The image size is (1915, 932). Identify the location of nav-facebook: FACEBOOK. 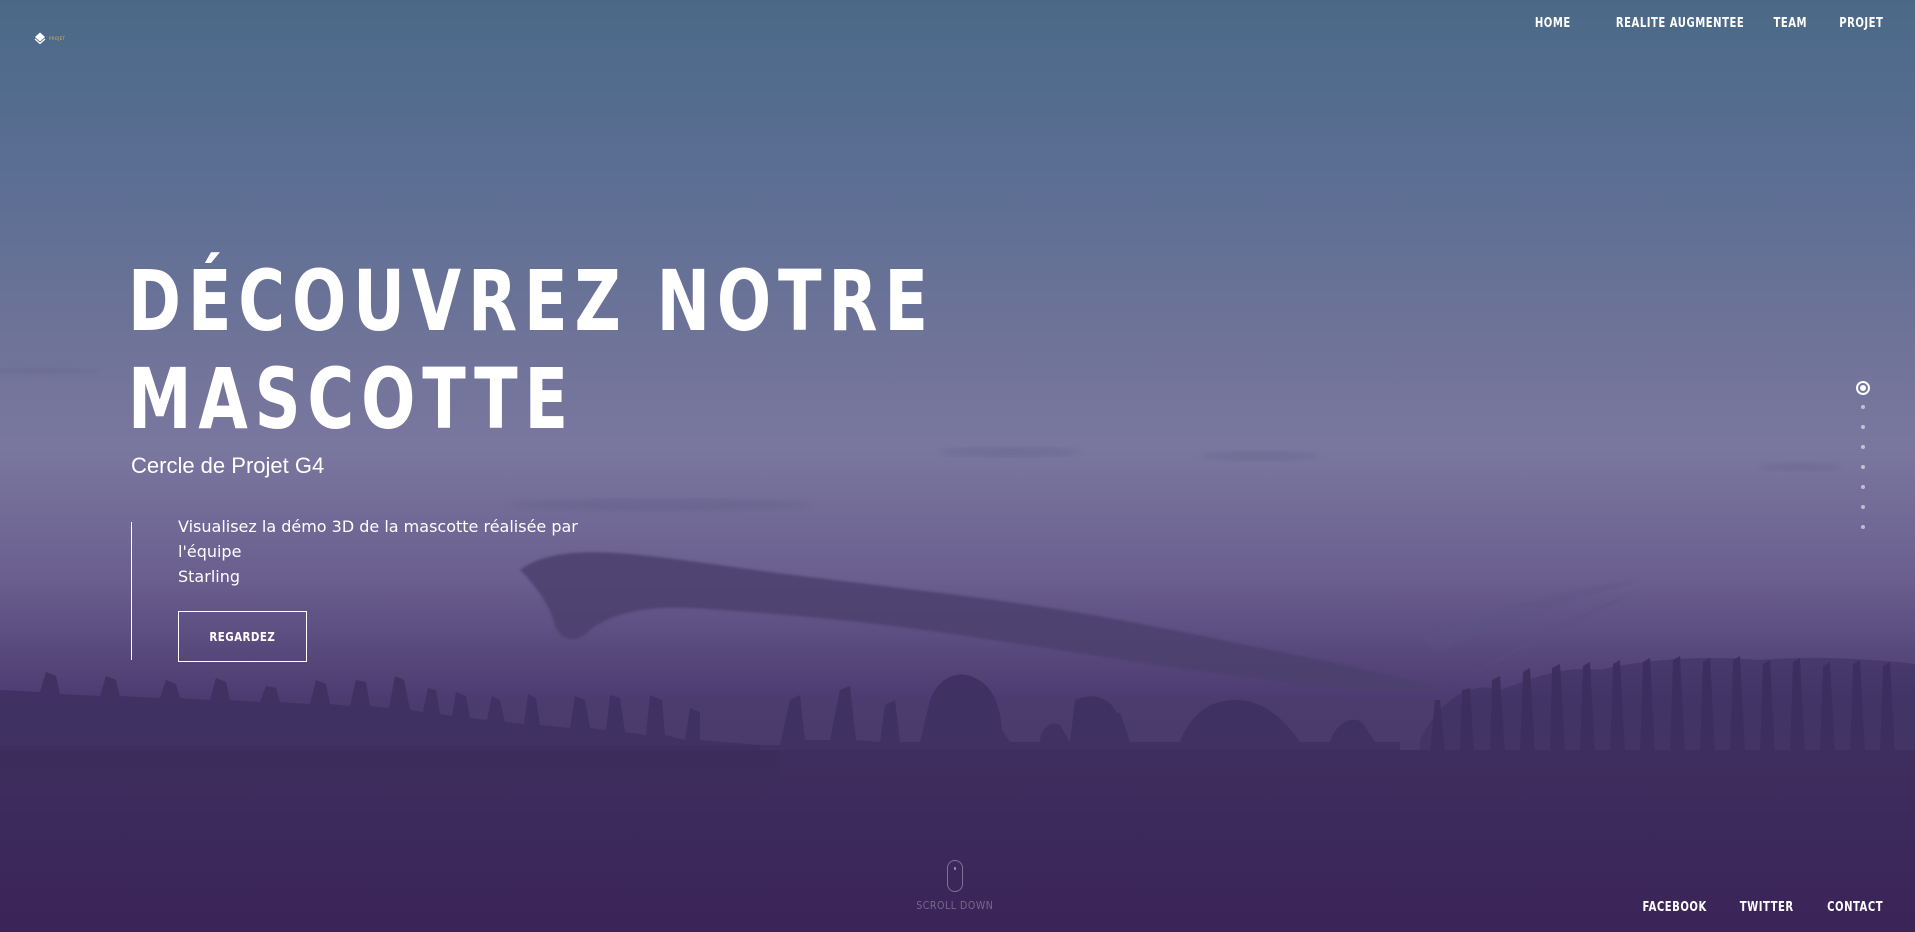
(1675, 907).